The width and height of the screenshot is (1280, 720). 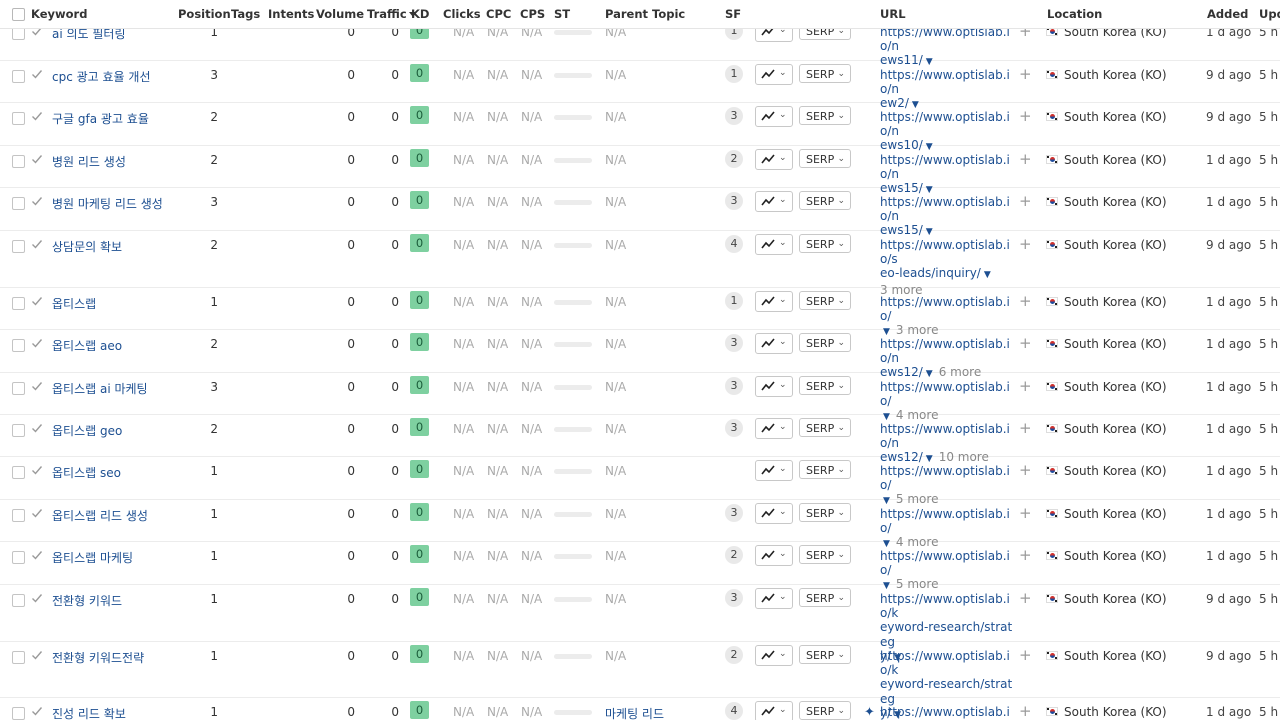 What do you see at coordinates (74, 303) in the screenshot?
I see `keyword-link: 옵티스랩` at bounding box center [74, 303].